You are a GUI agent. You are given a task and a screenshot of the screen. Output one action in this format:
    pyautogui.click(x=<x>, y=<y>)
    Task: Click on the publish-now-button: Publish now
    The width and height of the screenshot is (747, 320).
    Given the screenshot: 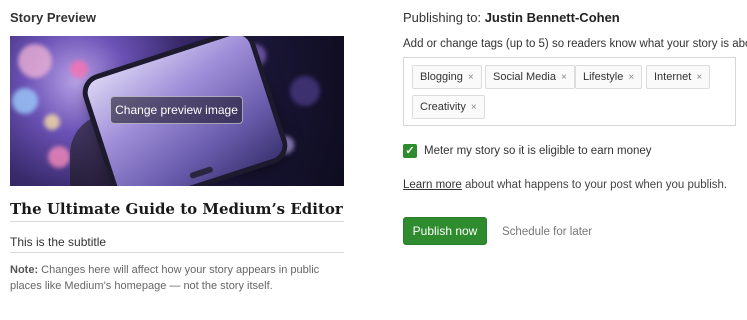 What is the action you would take?
    pyautogui.click(x=445, y=231)
    